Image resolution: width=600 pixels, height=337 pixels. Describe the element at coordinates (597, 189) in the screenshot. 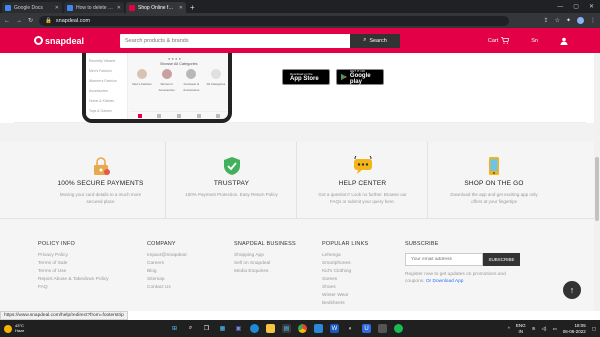

I see `scrollbar-thumb` at that location.